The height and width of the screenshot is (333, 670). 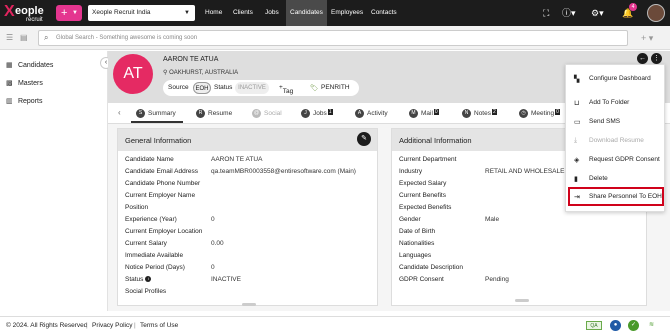 I want to click on menu-item-label: Delete, so click(x=598, y=178).